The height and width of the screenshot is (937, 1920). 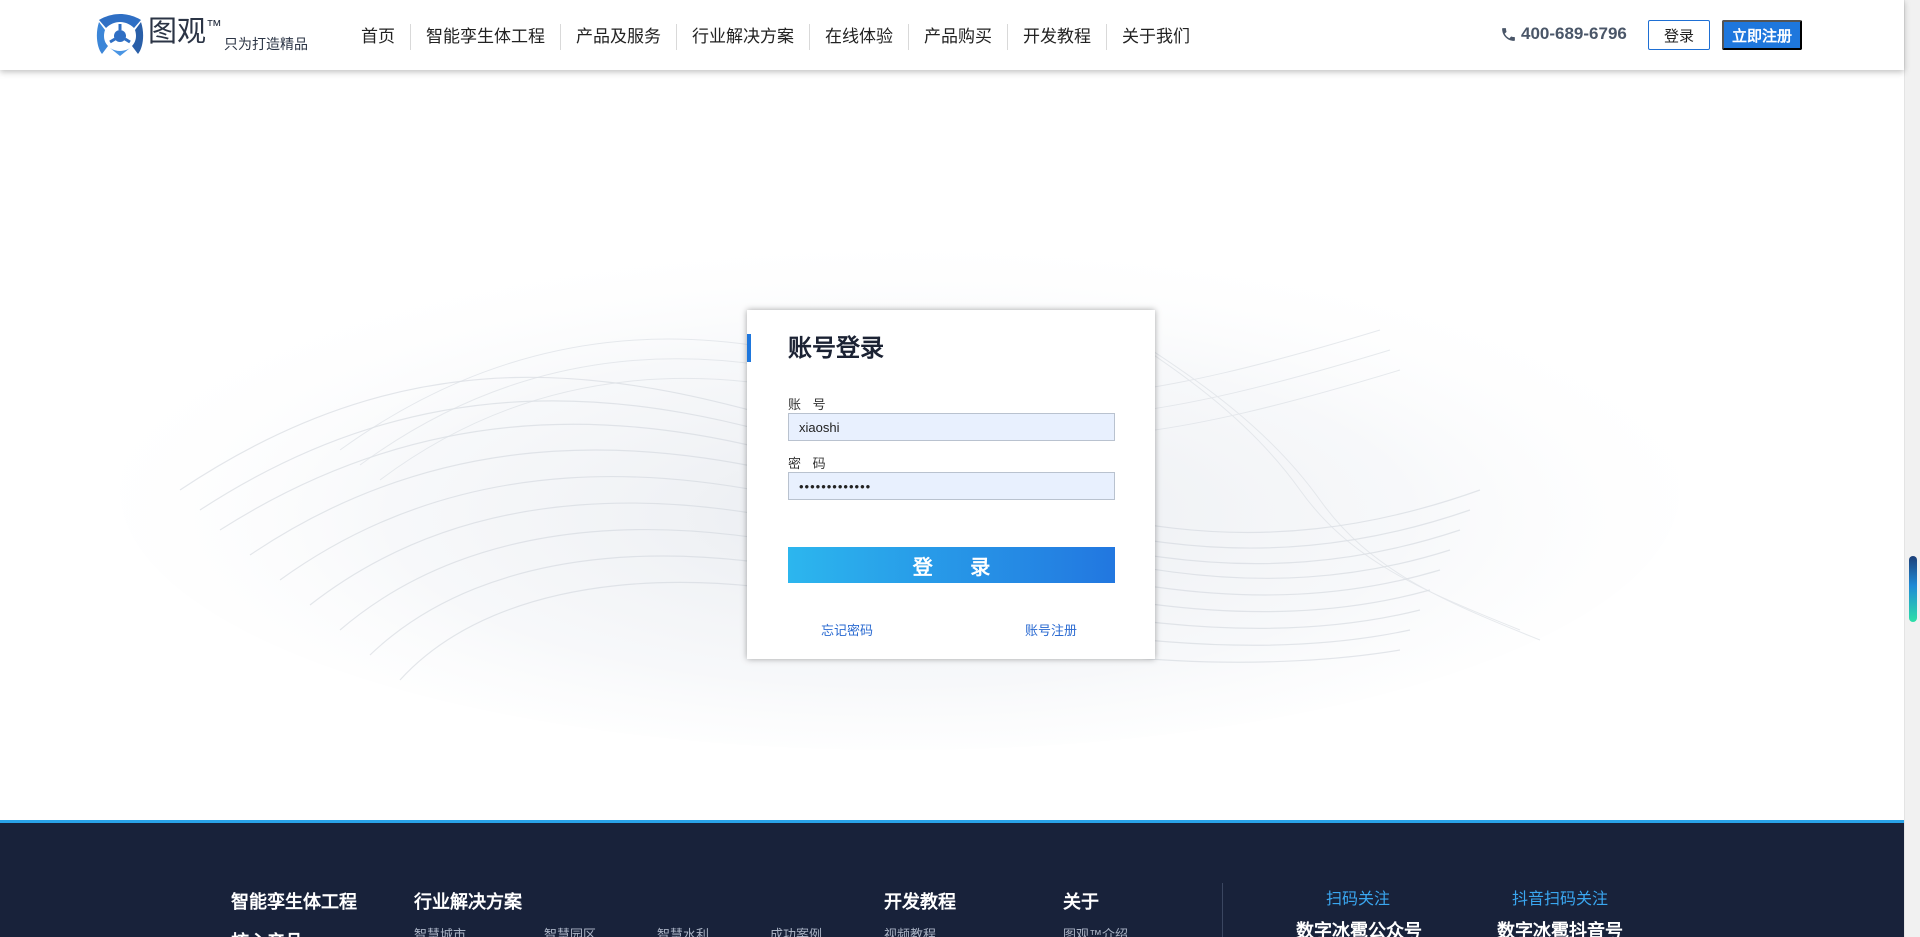 What do you see at coordinates (749, 348) in the screenshot?
I see `title-accent-bar` at bounding box center [749, 348].